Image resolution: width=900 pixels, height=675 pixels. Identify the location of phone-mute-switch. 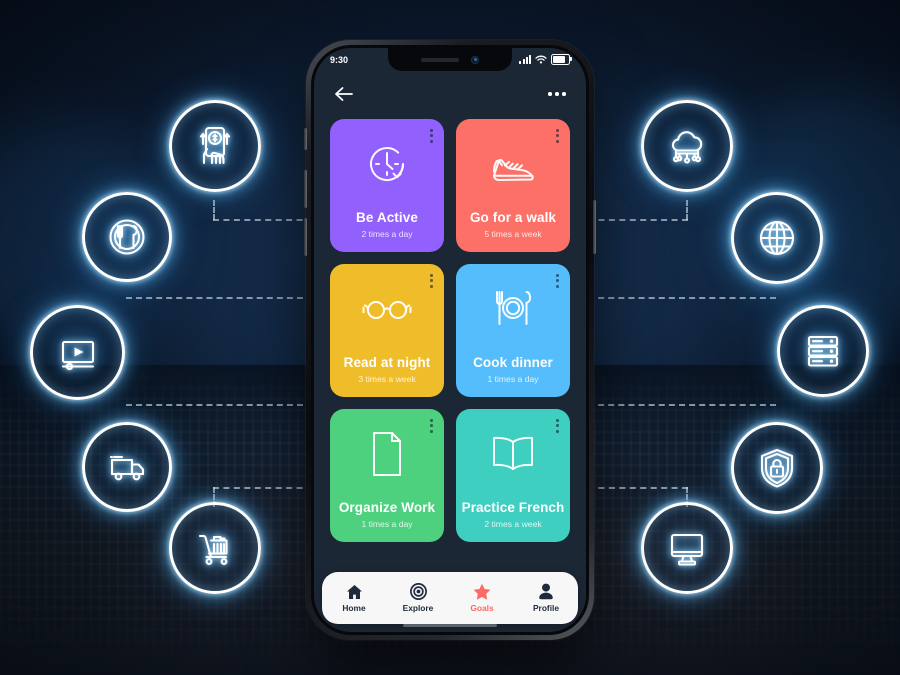
(305, 139).